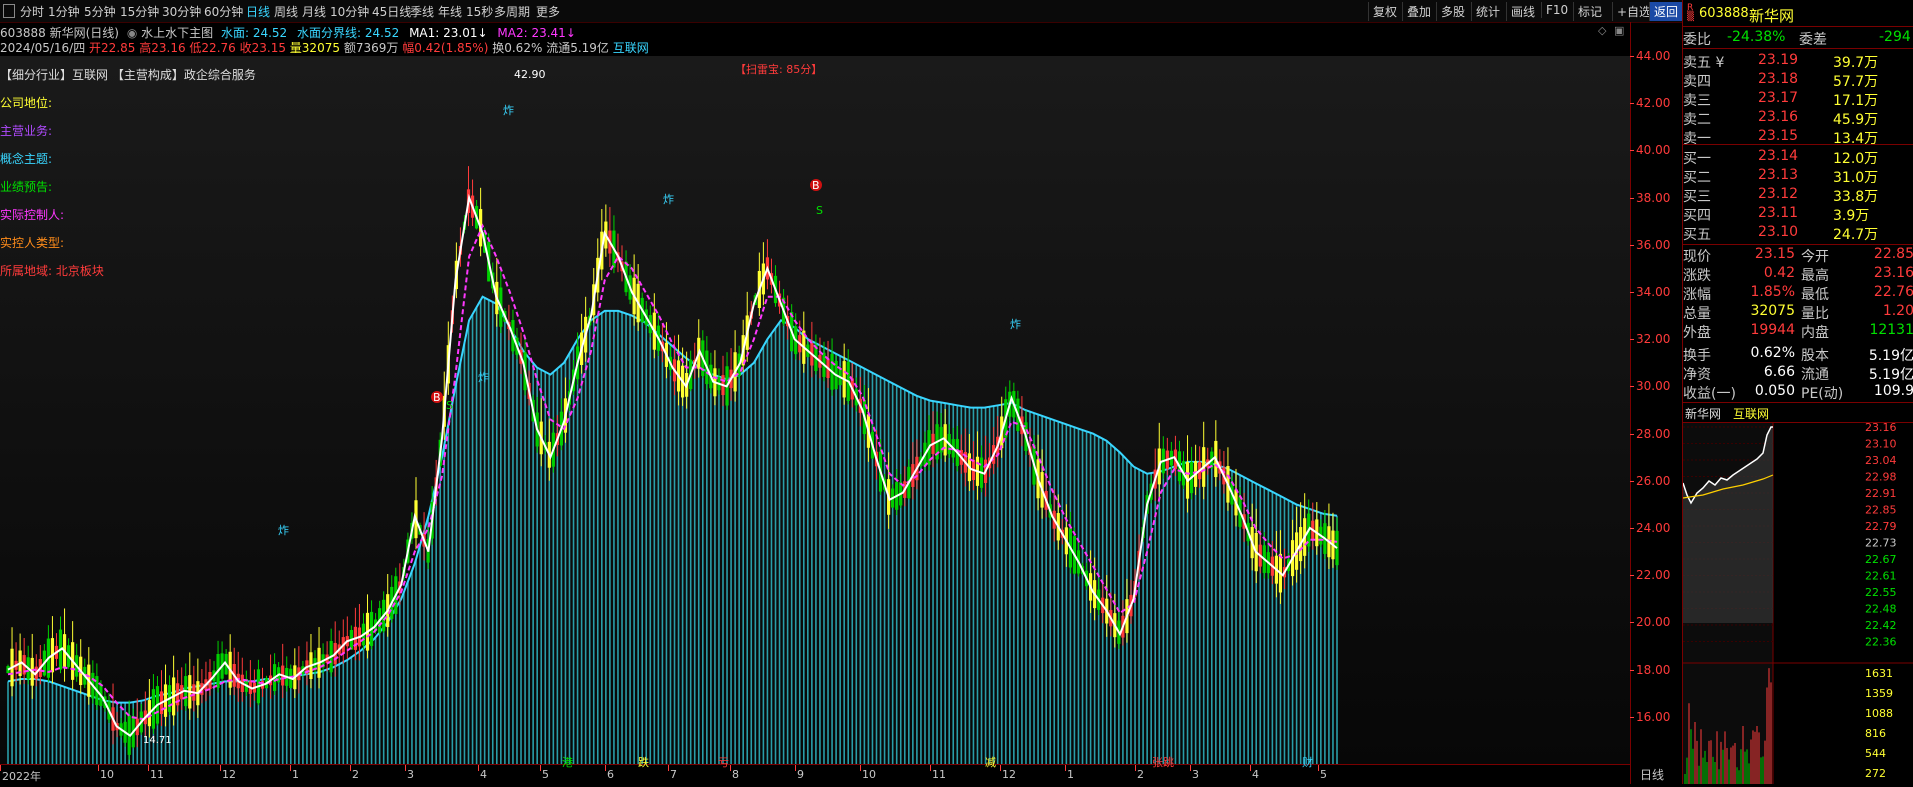 The image size is (1913, 787). What do you see at coordinates (1487, 11) in the screenshot?
I see `toolbar-button: 统计` at bounding box center [1487, 11].